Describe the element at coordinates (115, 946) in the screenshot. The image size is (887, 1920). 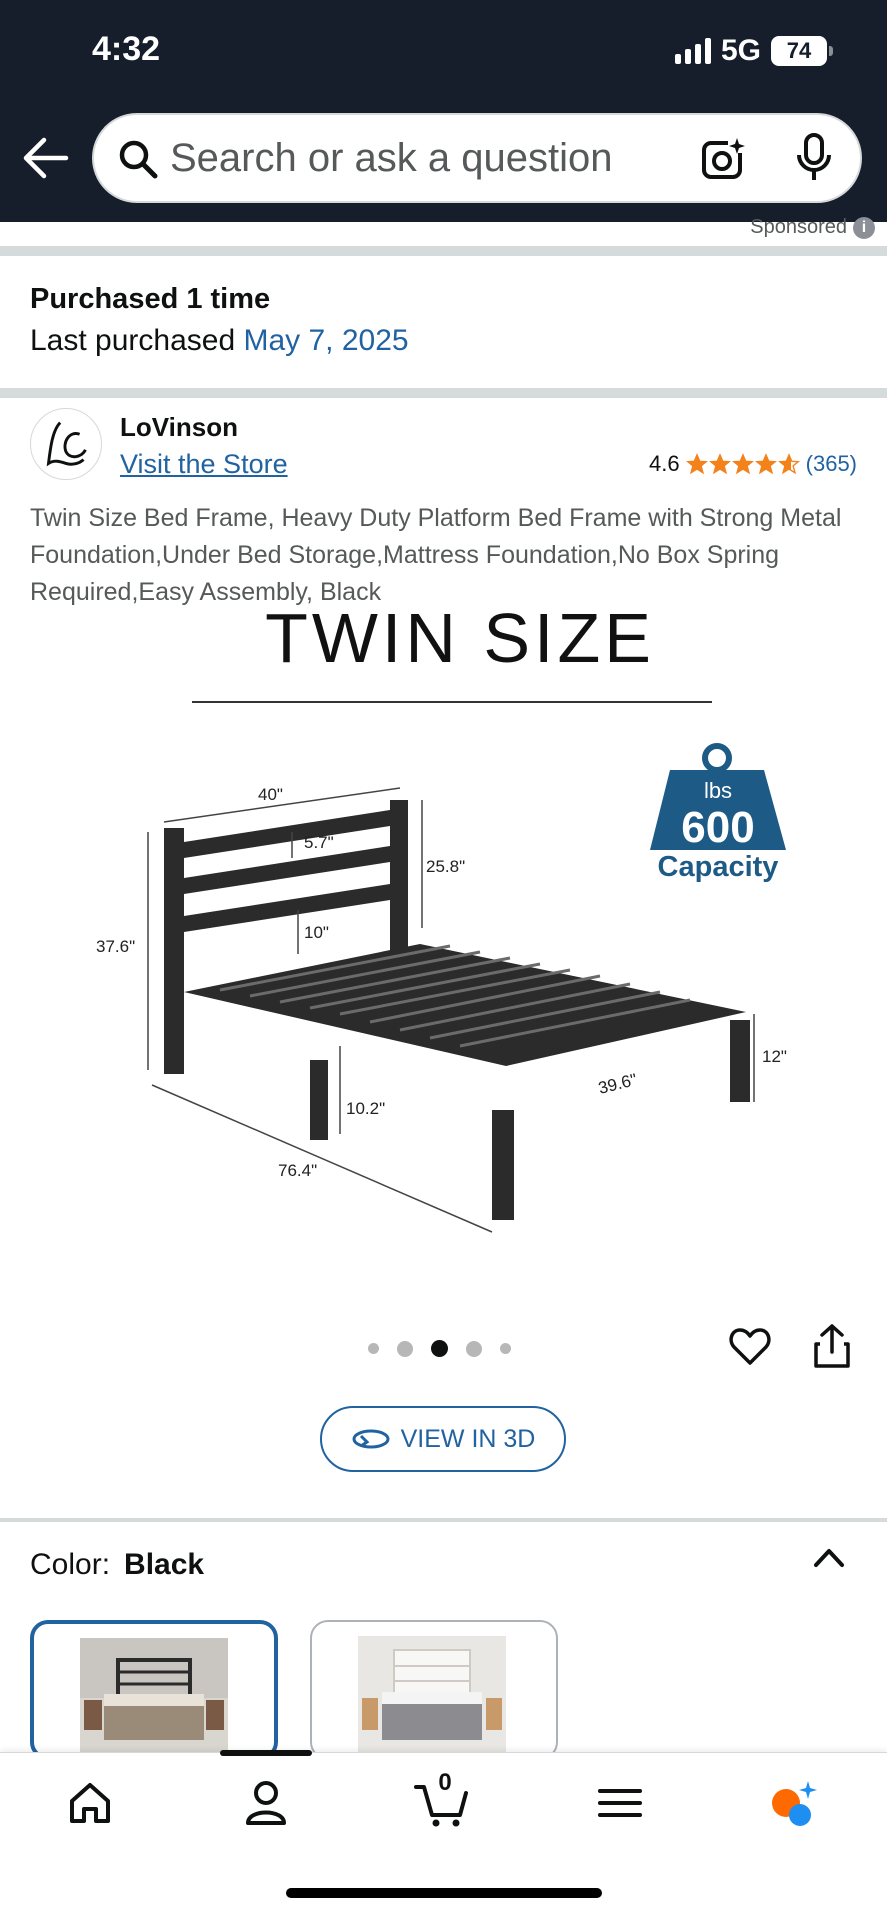
I see `dim-total-height: 37.6"` at that location.